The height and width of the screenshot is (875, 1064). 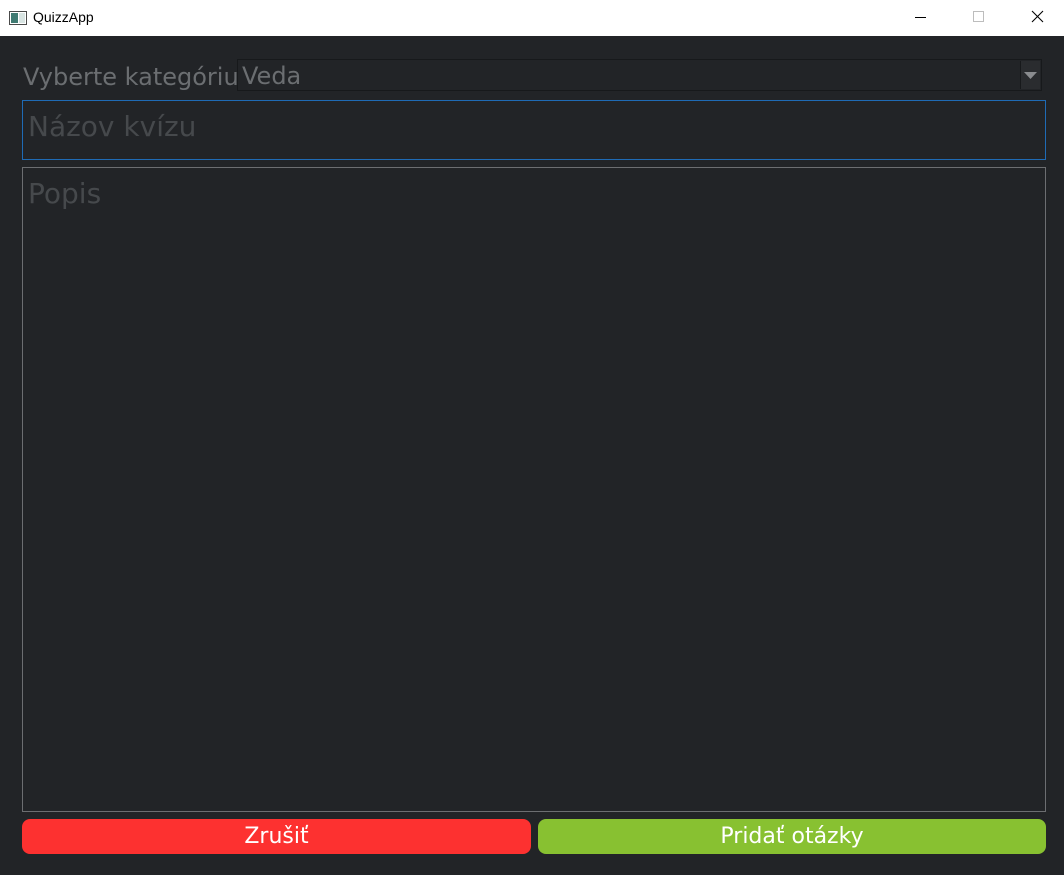 I want to click on category-selected-value: Veda, so click(x=272, y=76).